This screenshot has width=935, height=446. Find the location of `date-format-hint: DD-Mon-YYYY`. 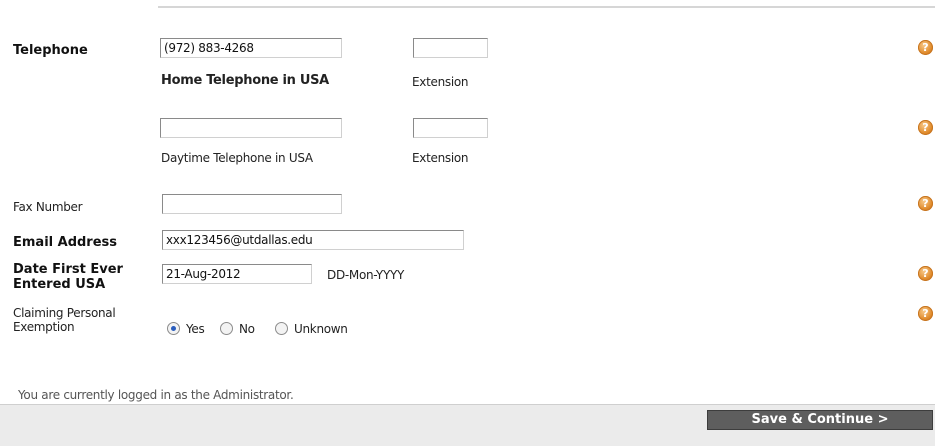

date-format-hint: DD-Mon-YYYY is located at coordinates (366, 275).